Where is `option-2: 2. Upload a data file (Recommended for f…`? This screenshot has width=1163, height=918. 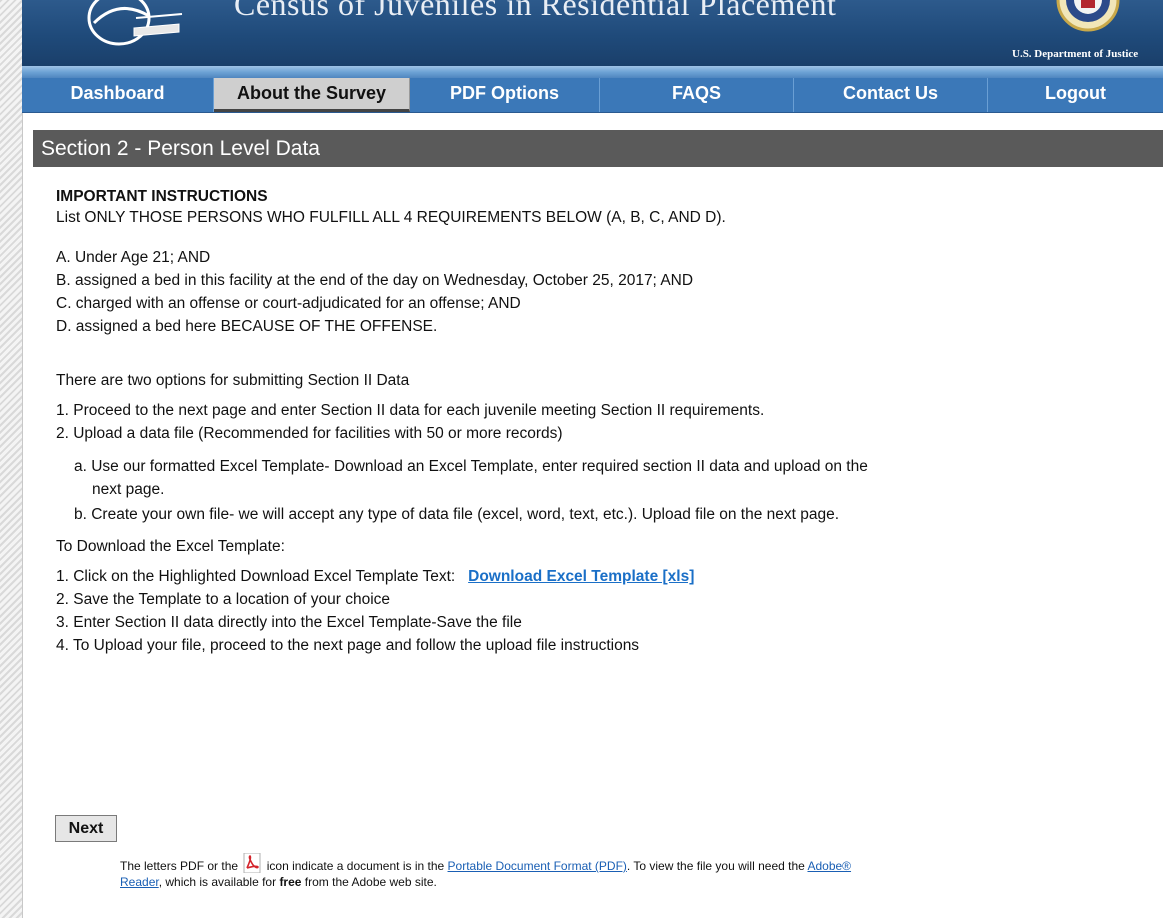
option-2: 2. Upload a data file (Recommended for f… is located at coordinates (309, 433).